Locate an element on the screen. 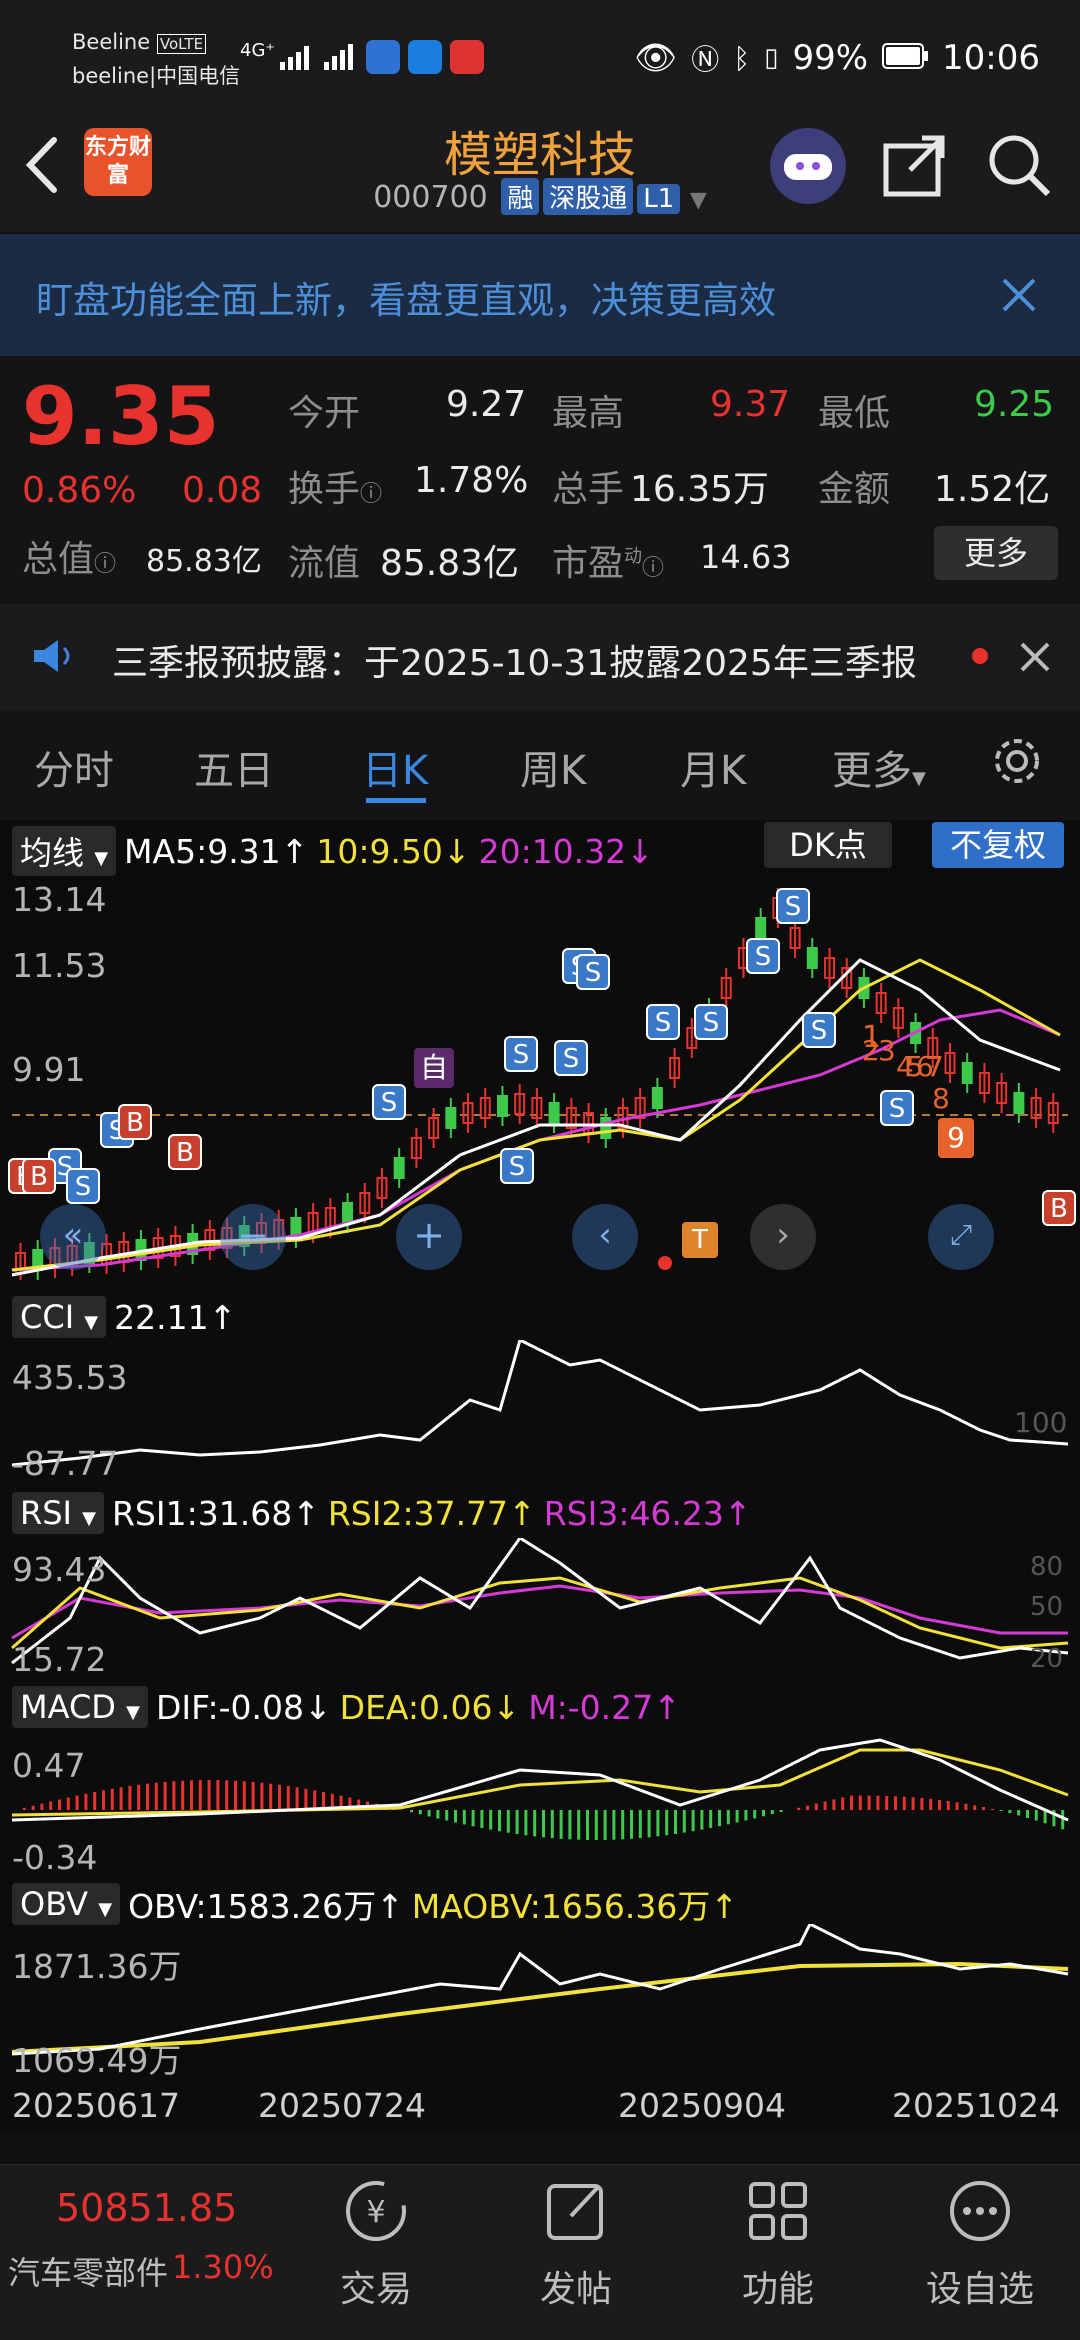 The width and height of the screenshot is (1080, 2340). cci-header: CCI ▼ 22.11↑ is located at coordinates (124, 1317).